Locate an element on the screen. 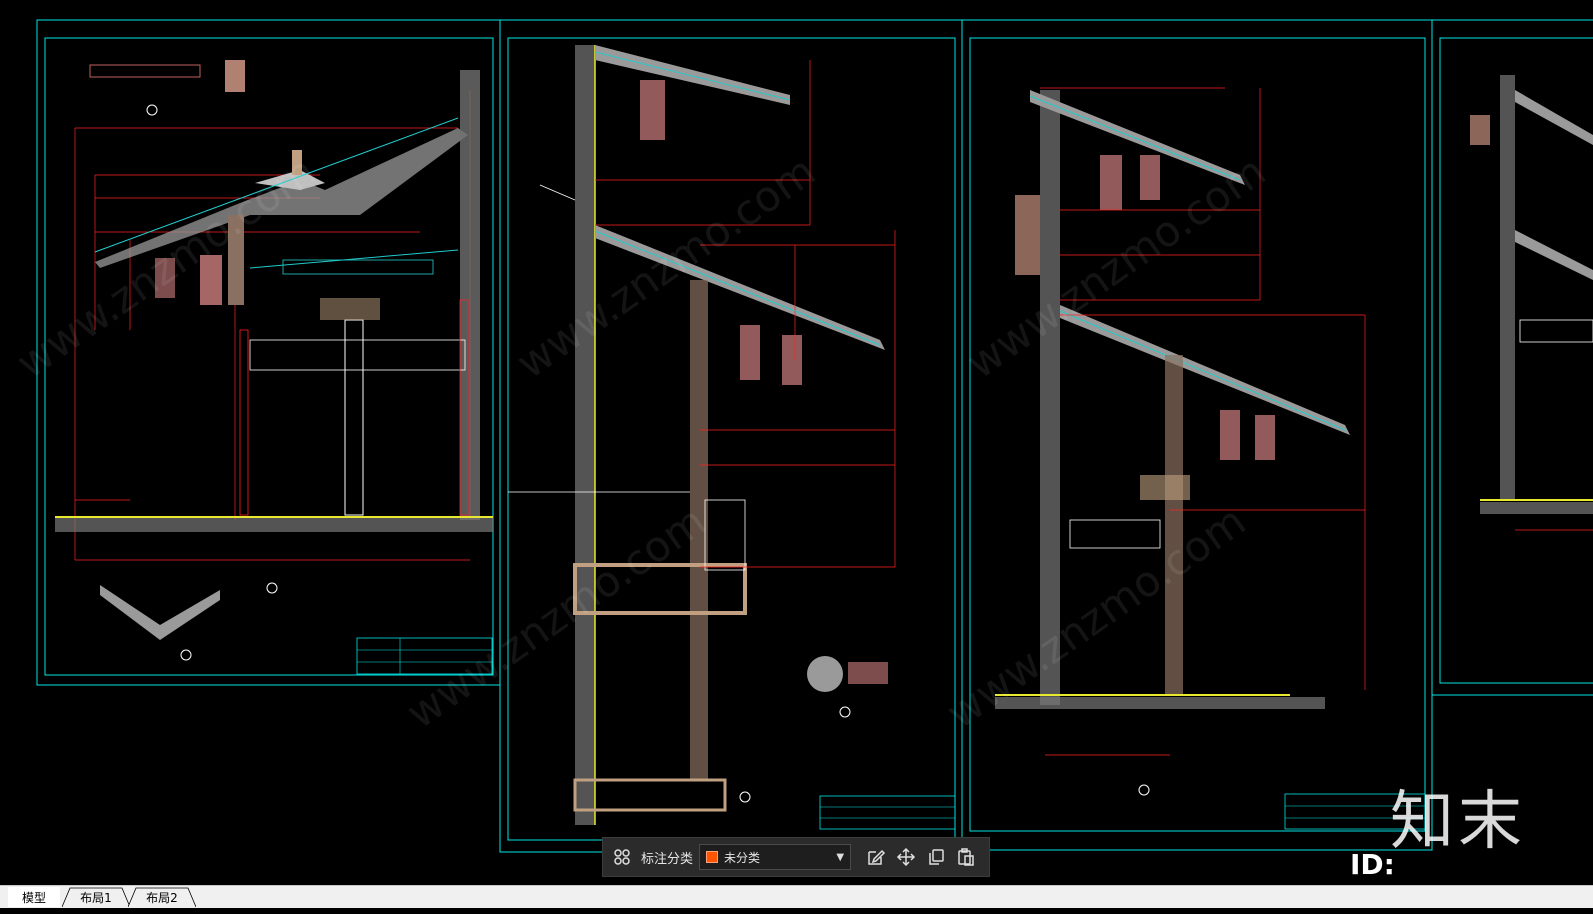 The height and width of the screenshot is (914, 1593). edit-icon is located at coordinates (876, 857).